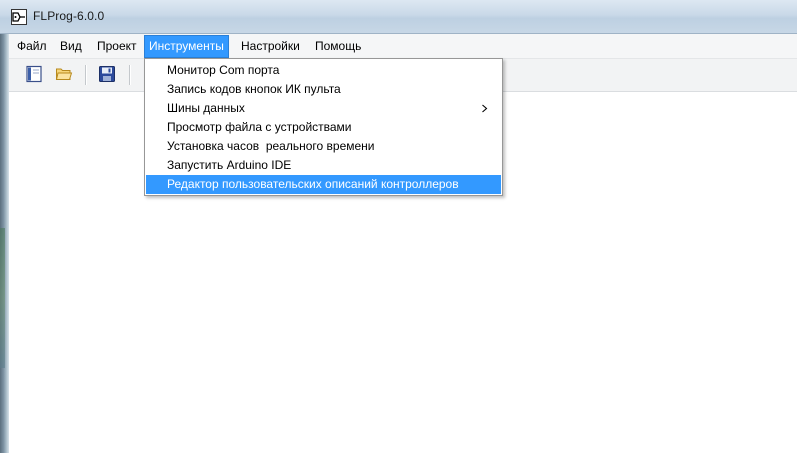  I want to click on menu-item-label: Монитор Com порта, so click(223, 70).